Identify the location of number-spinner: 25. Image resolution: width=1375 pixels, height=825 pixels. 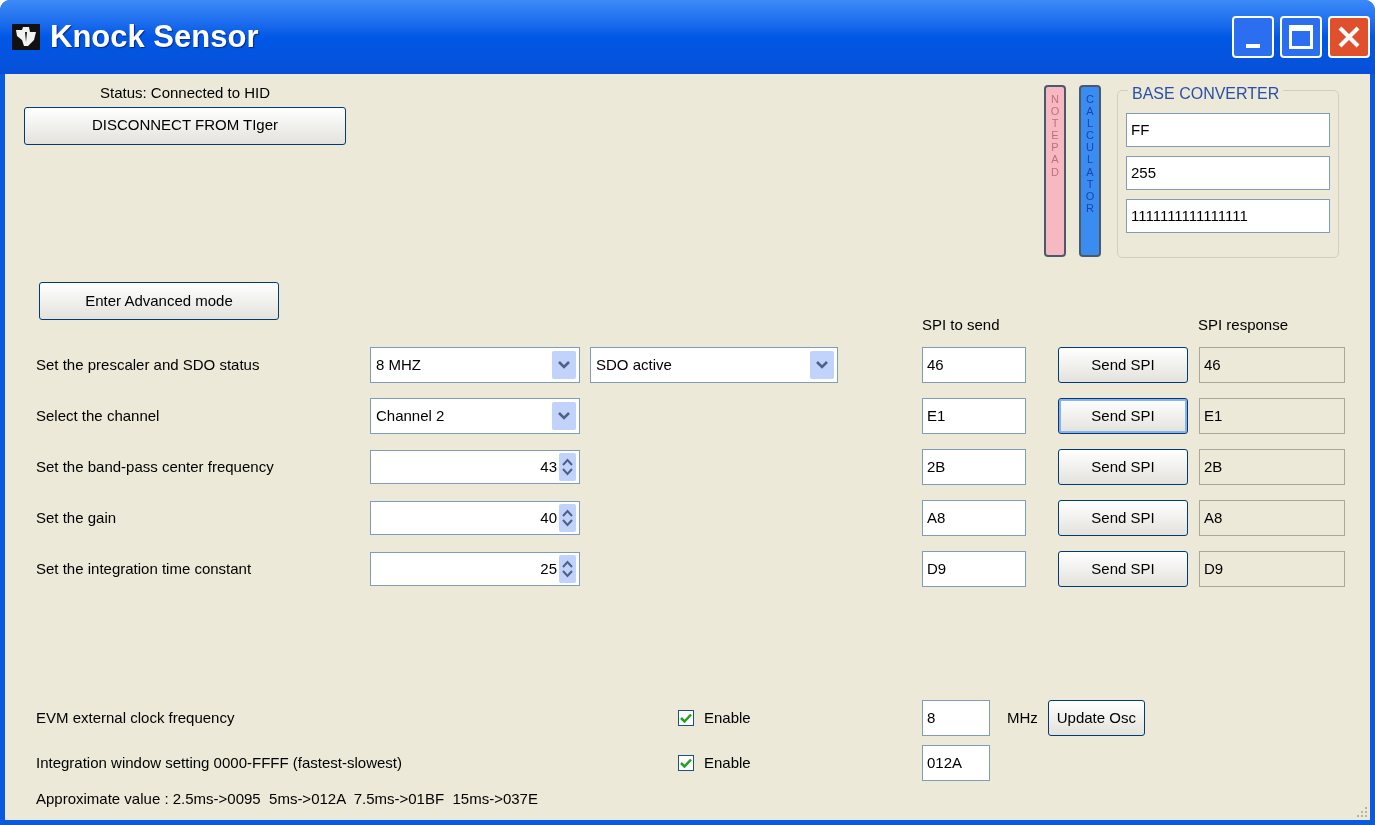
(475, 569).